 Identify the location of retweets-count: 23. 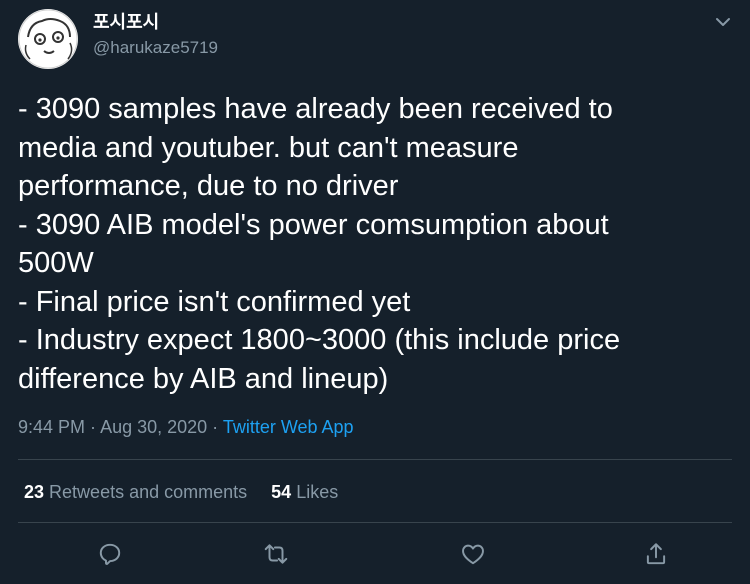
(34, 492).